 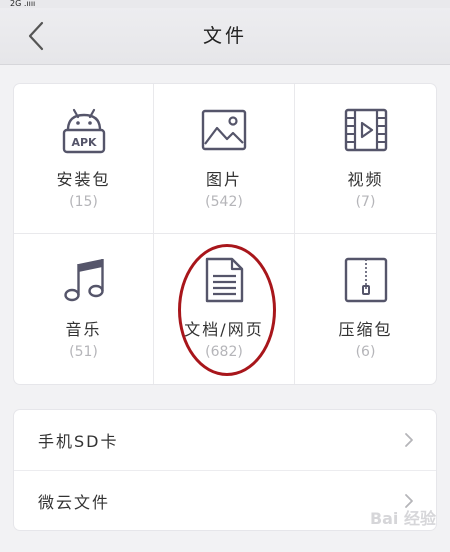 What do you see at coordinates (225, 4) in the screenshot?
I see `status-bar: 2G .ıııı` at bounding box center [225, 4].